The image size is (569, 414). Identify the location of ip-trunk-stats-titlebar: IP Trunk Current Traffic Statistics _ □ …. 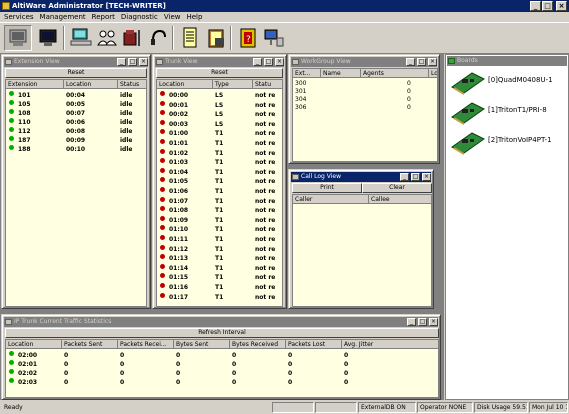
(221, 322).